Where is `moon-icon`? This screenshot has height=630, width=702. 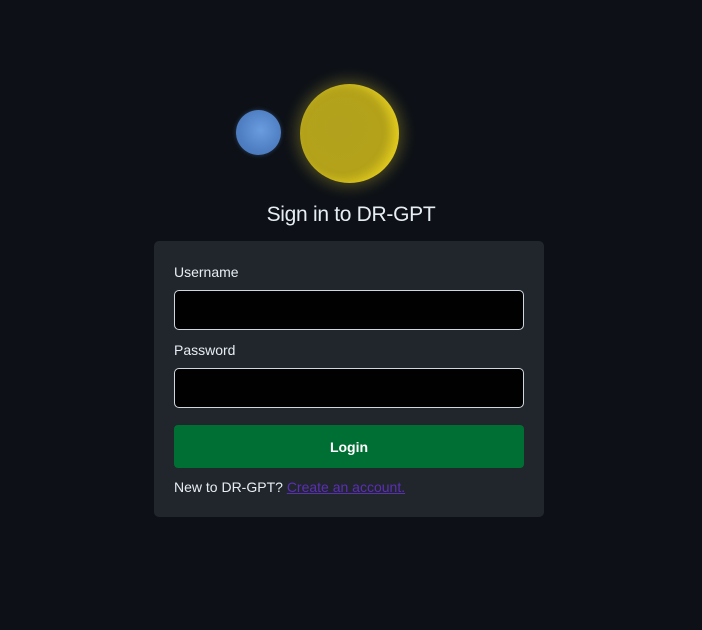 moon-icon is located at coordinates (349, 133).